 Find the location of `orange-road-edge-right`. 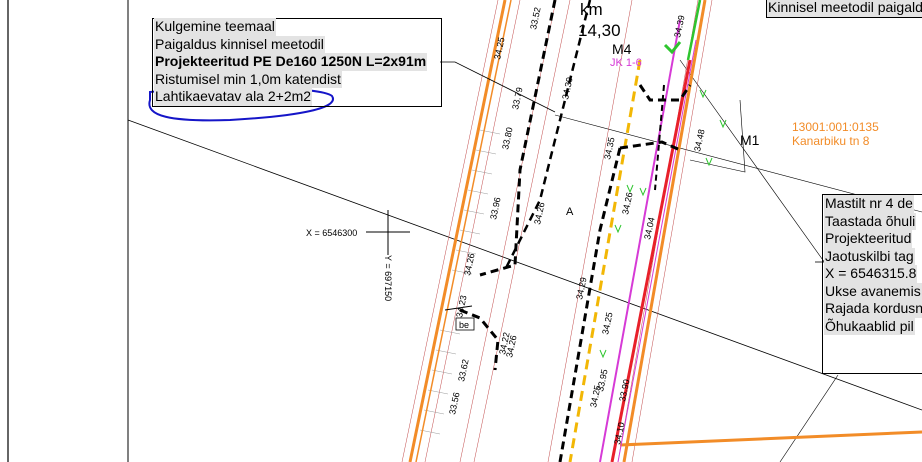

orange-road-edge-right is located at coordinates (664, 231).